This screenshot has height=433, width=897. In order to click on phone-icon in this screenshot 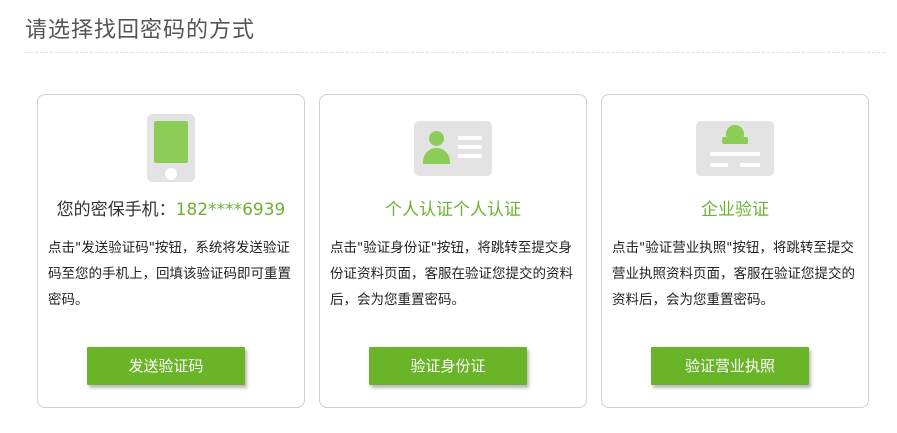, I will do `click(171, 148)`.